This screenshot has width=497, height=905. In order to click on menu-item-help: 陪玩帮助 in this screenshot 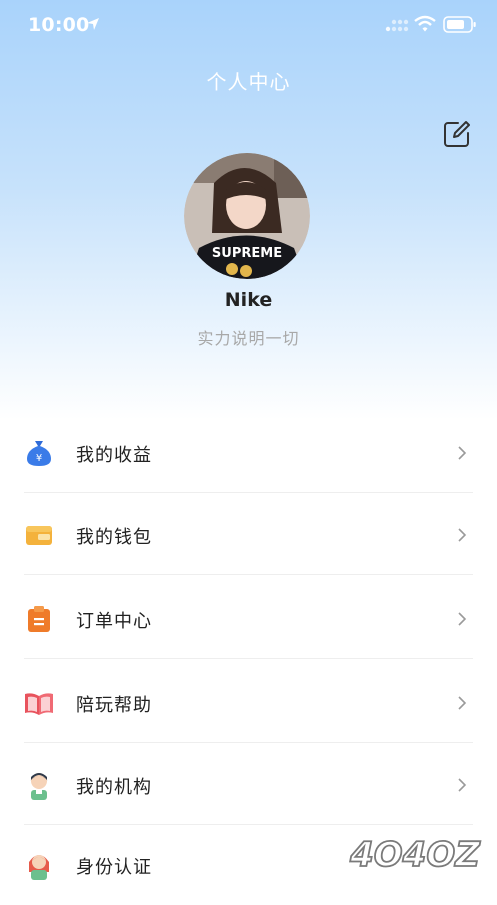, I will do `click(248, 703)`.